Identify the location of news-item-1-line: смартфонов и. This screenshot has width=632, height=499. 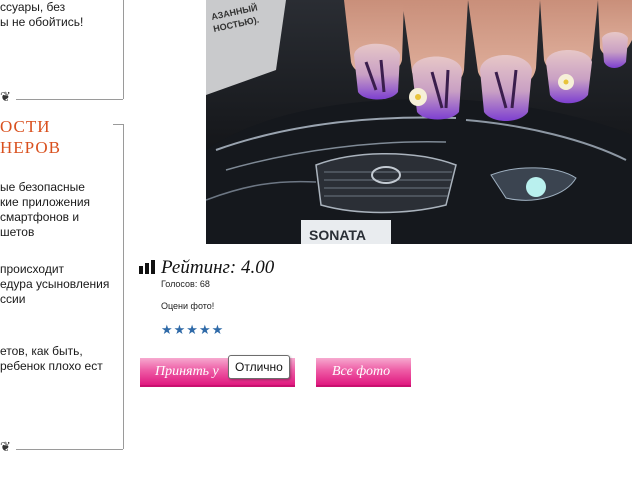
(40, 217).